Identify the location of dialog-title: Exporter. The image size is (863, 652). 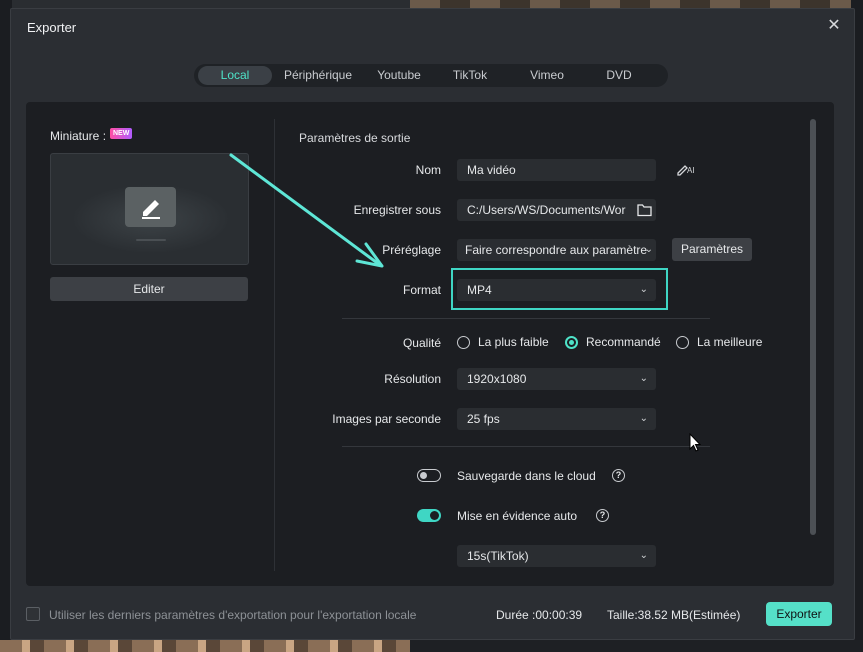
(52, 27).